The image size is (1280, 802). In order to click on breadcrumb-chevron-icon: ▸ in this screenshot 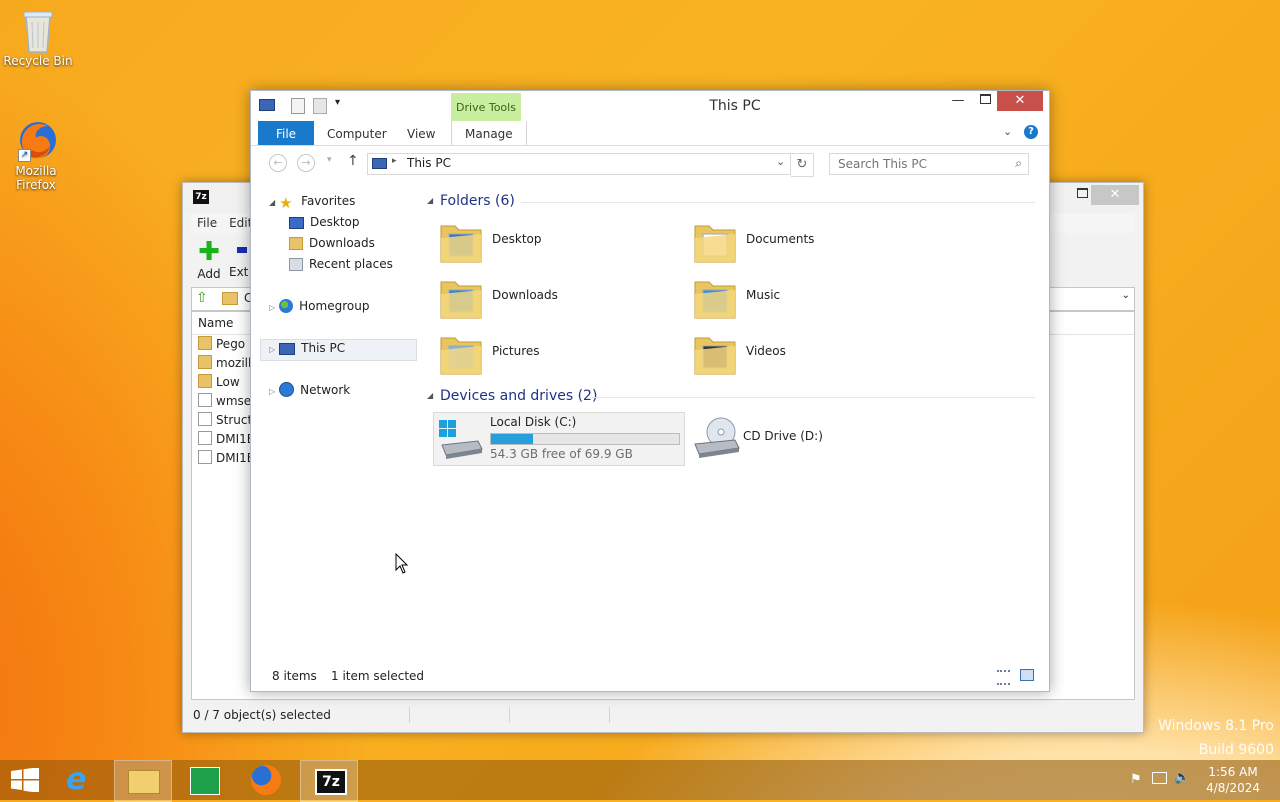, I will do `click(394, 161)`.